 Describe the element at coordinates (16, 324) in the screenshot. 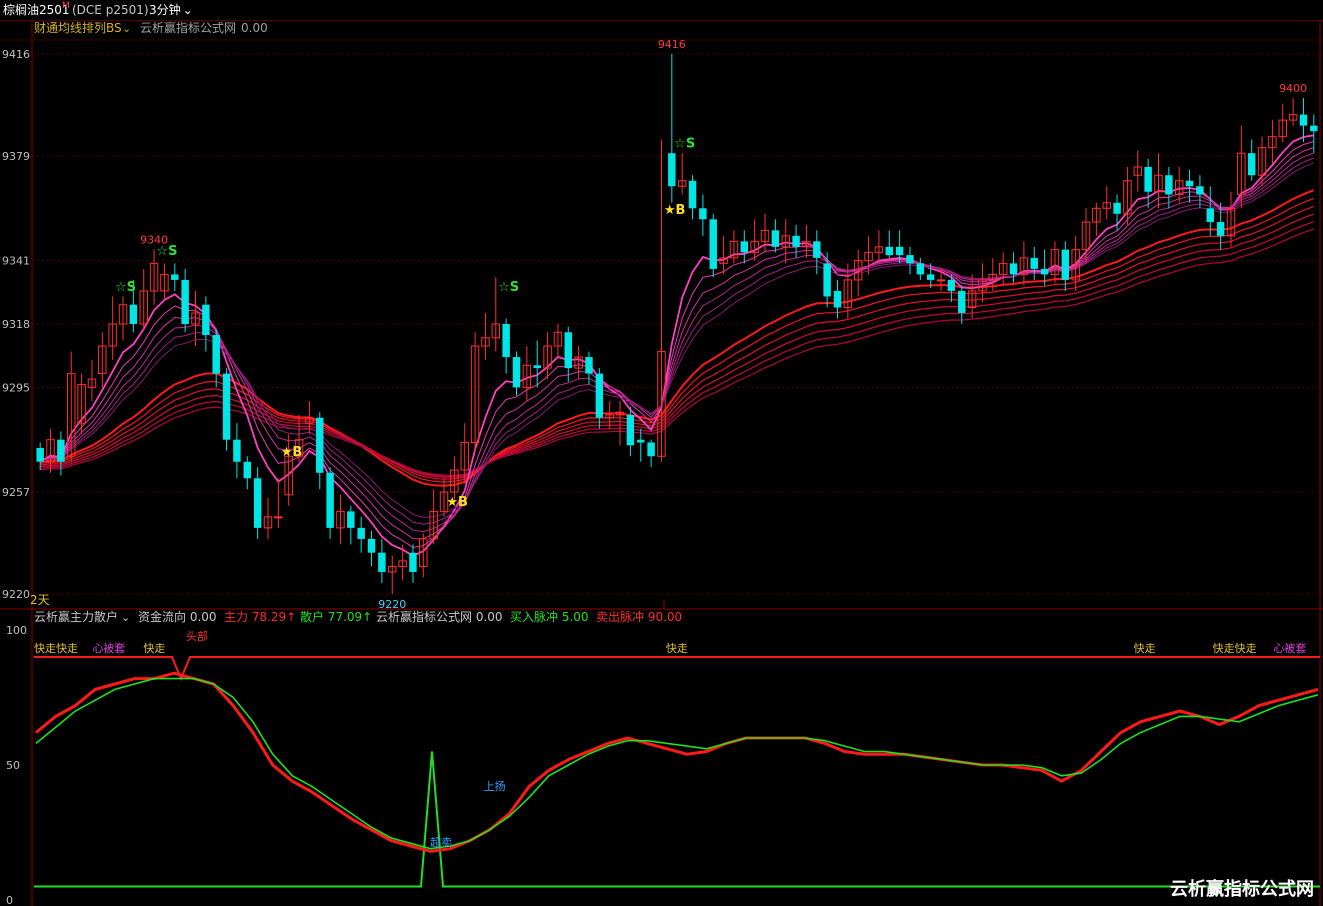

I see `price-tick-label: 9318` at that location.